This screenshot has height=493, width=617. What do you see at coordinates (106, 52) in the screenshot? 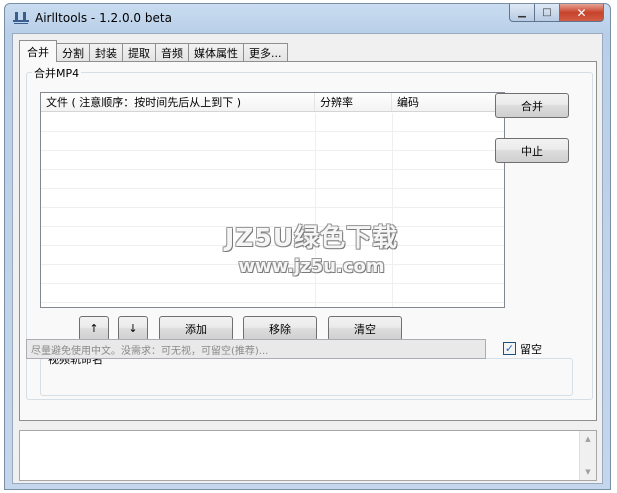
I see `tab-mux: 封装` at bounding box center [106, 52].